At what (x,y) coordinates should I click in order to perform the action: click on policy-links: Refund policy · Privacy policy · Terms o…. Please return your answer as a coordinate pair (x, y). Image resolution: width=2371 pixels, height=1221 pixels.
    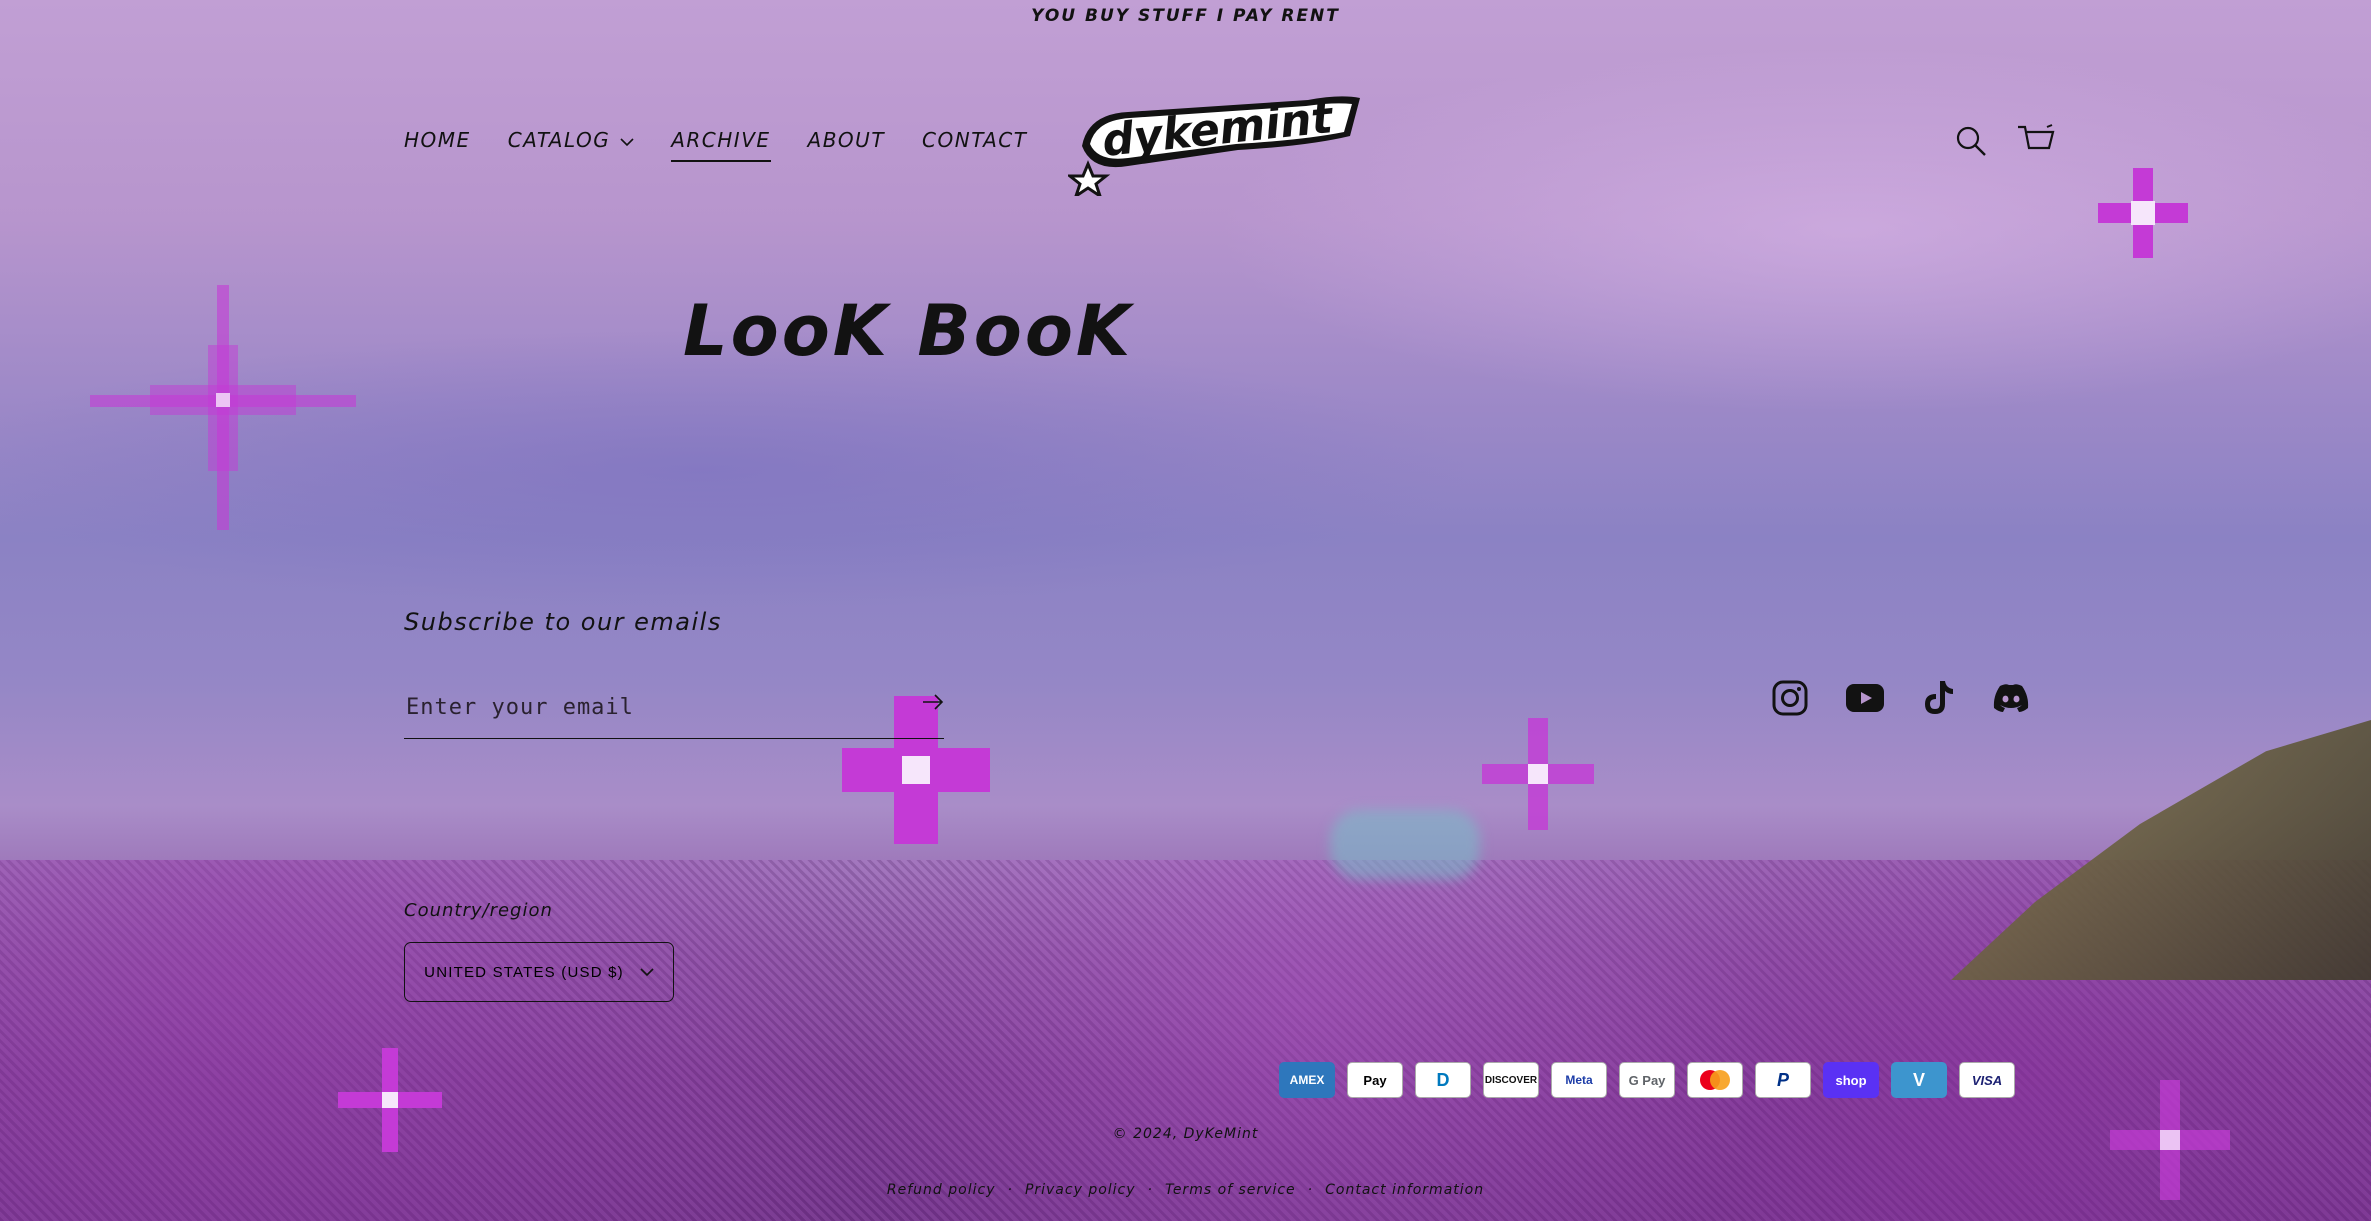
    Looking at the image, I should click on (1185, 1190).